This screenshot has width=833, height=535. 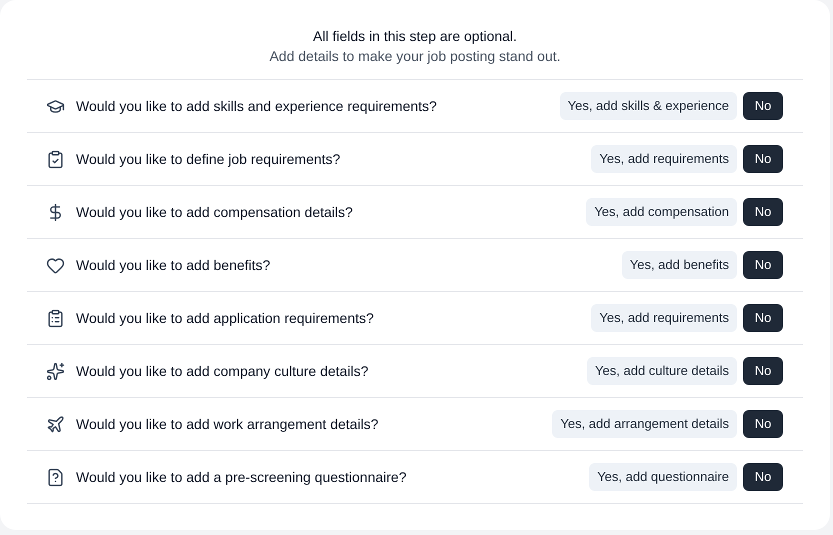 What do you see at coordinates (55, 371) in the screenshot?
I see `sparkles-icon` at bounding box center [55, 371].